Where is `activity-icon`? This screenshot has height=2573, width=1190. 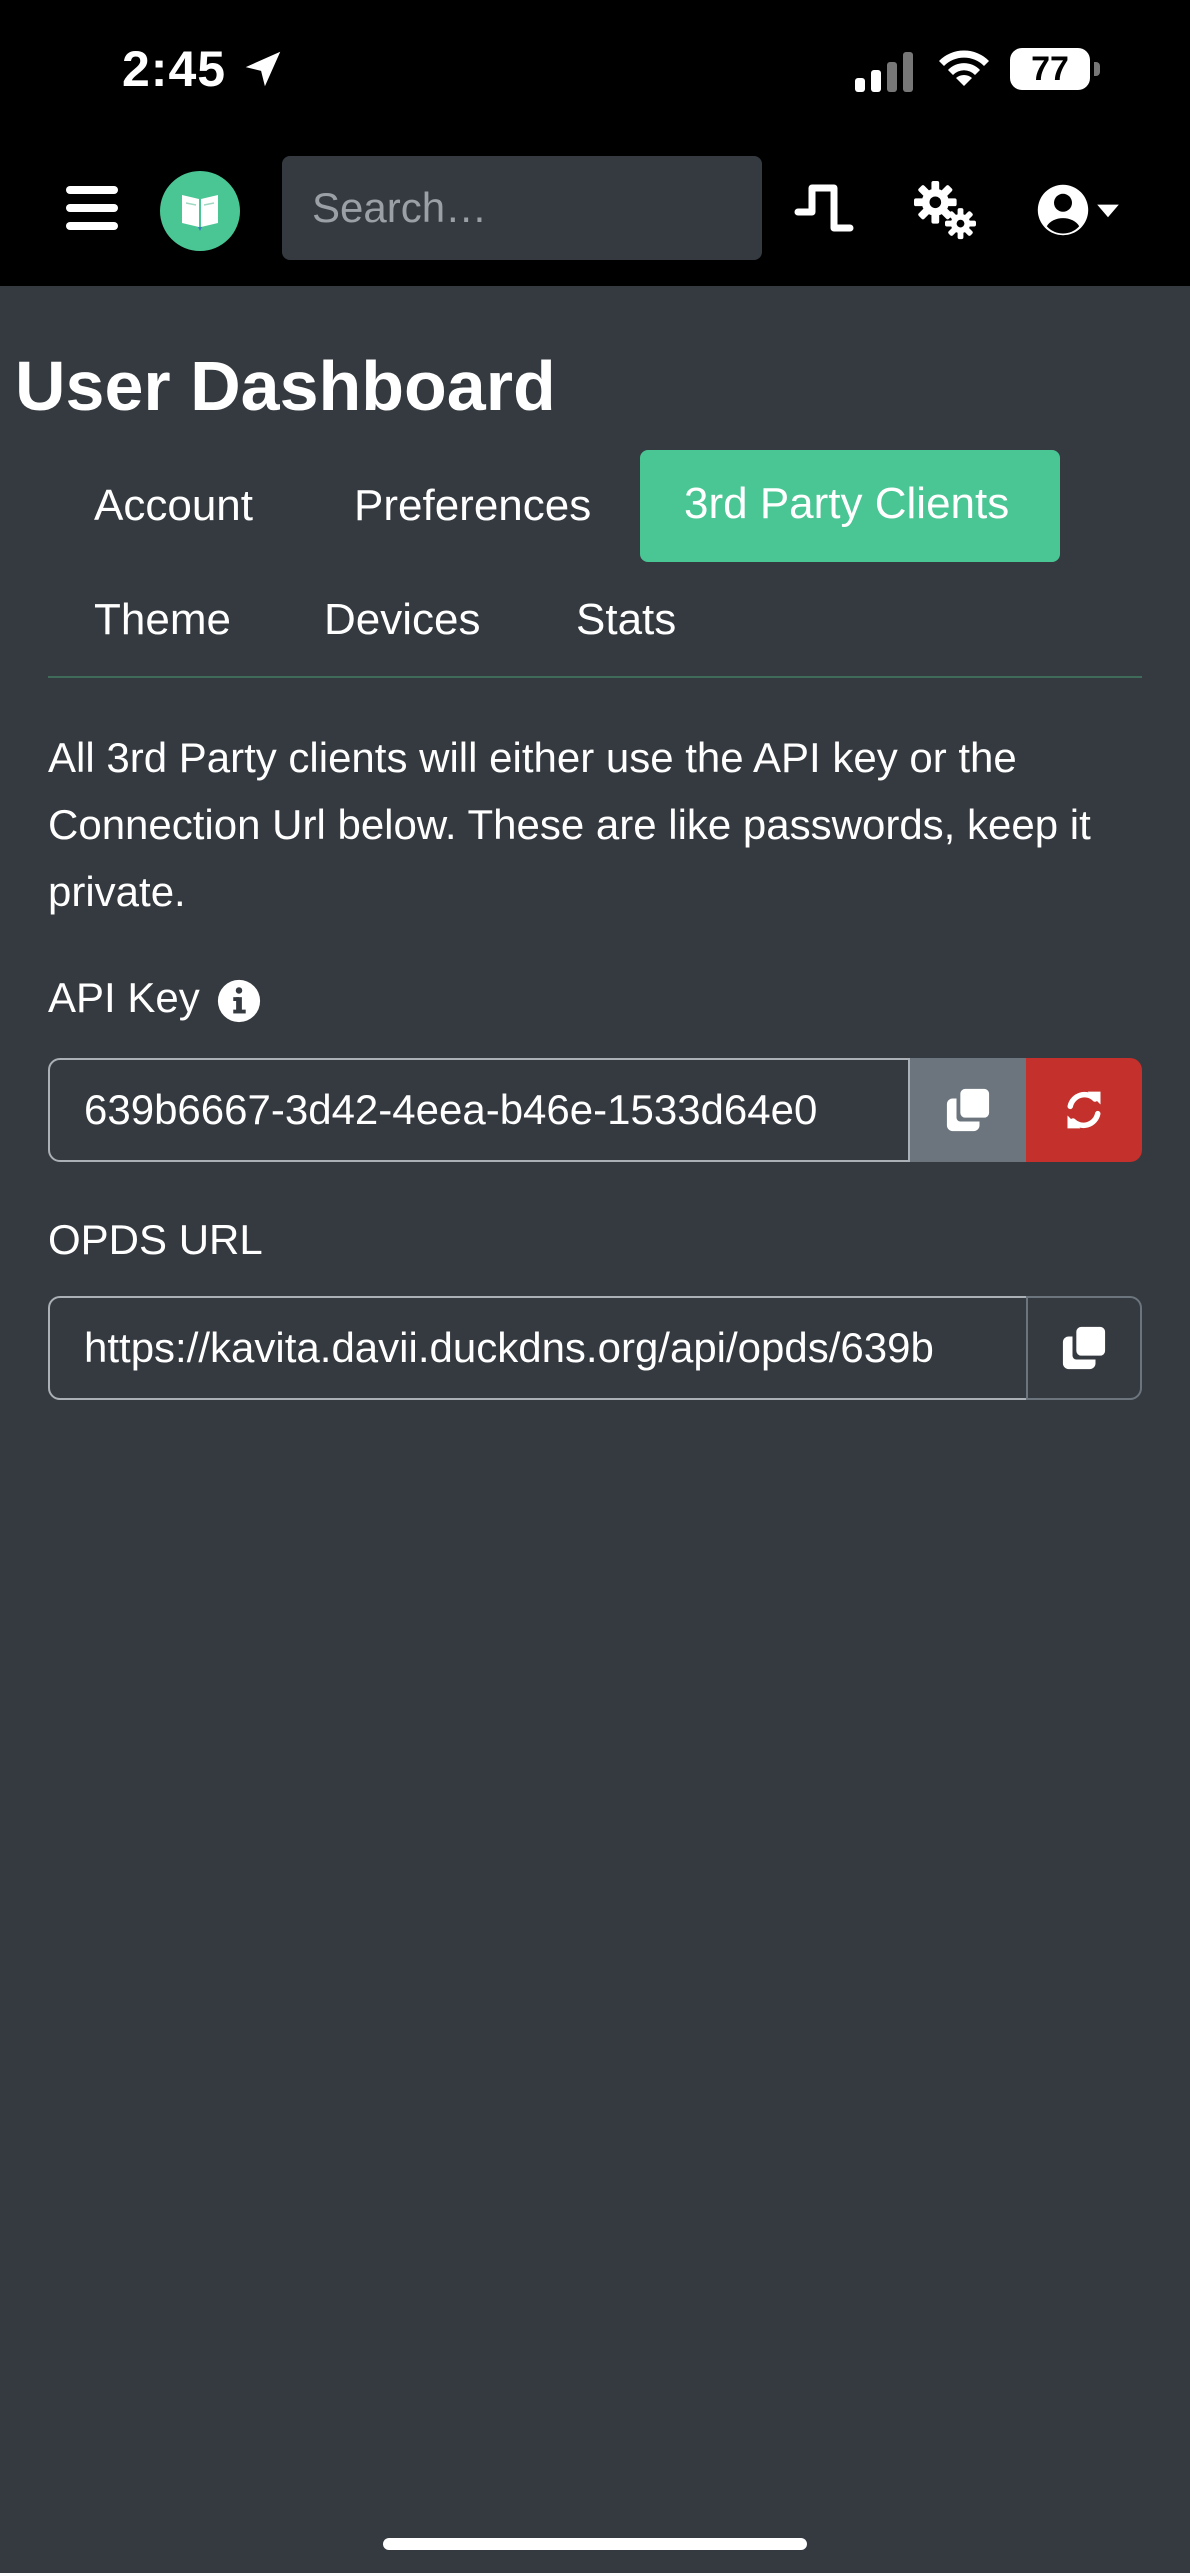
activity-icon is located at coordinates (824, 208).